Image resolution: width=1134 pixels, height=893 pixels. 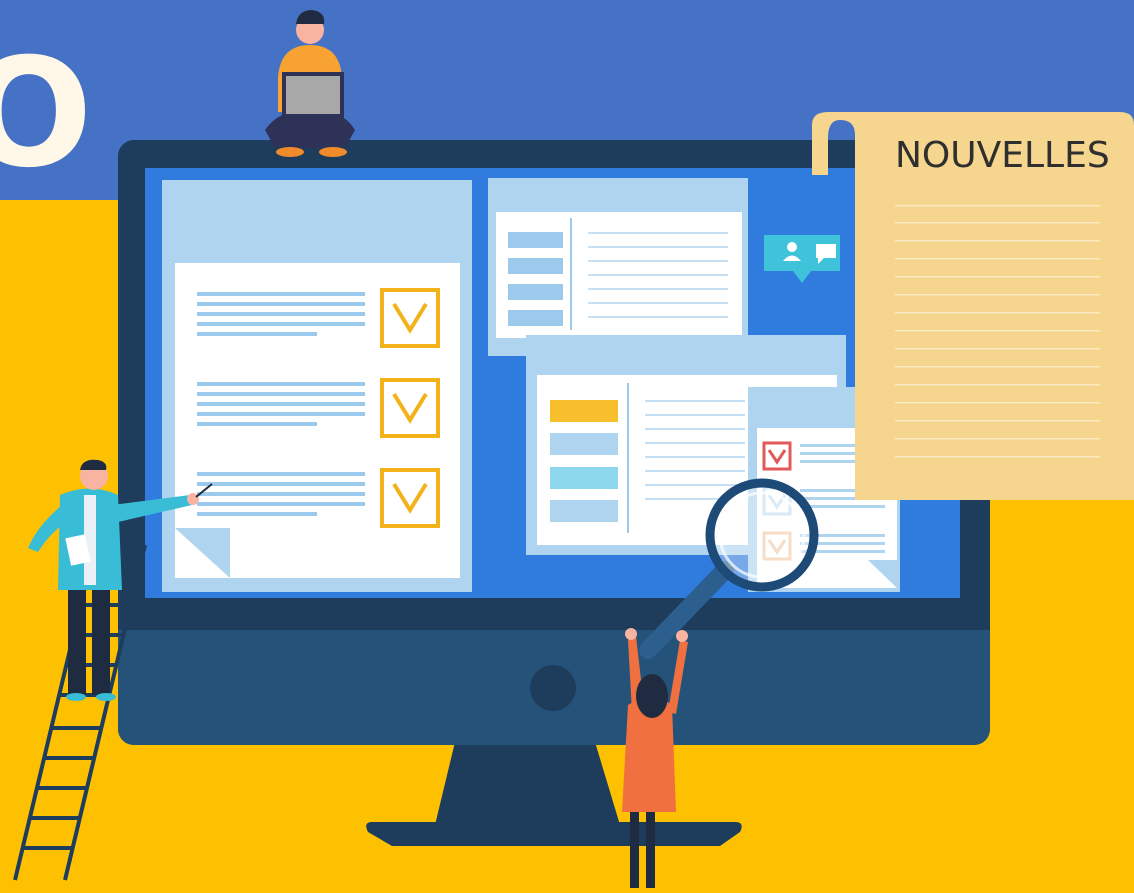 I want to click on monitor-stand, so click(x=527, y=783).